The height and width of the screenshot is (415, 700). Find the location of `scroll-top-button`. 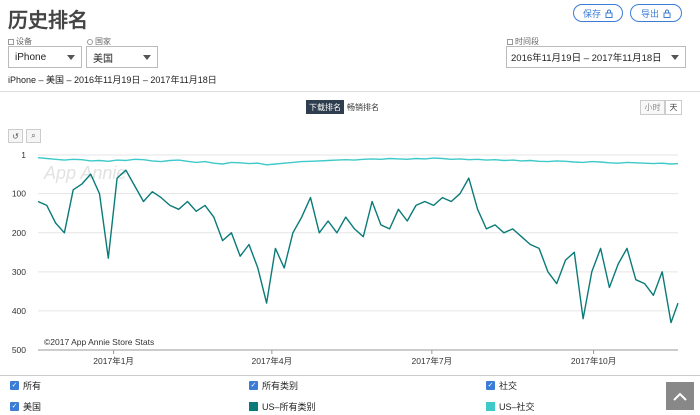

scroll-top-button is located at coordinates (680, 396).